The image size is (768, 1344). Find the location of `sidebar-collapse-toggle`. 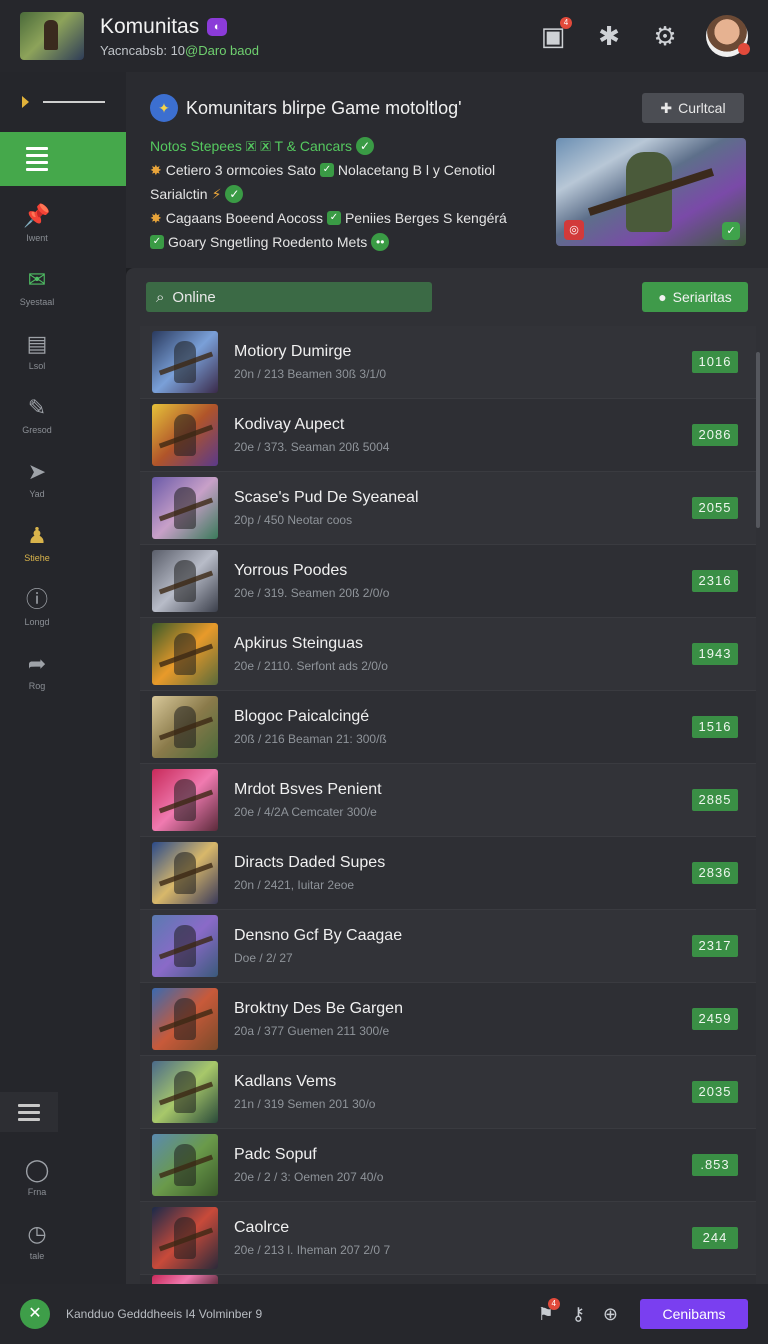

sidebar-collapse-toggle is located at coordinates (63, 102).